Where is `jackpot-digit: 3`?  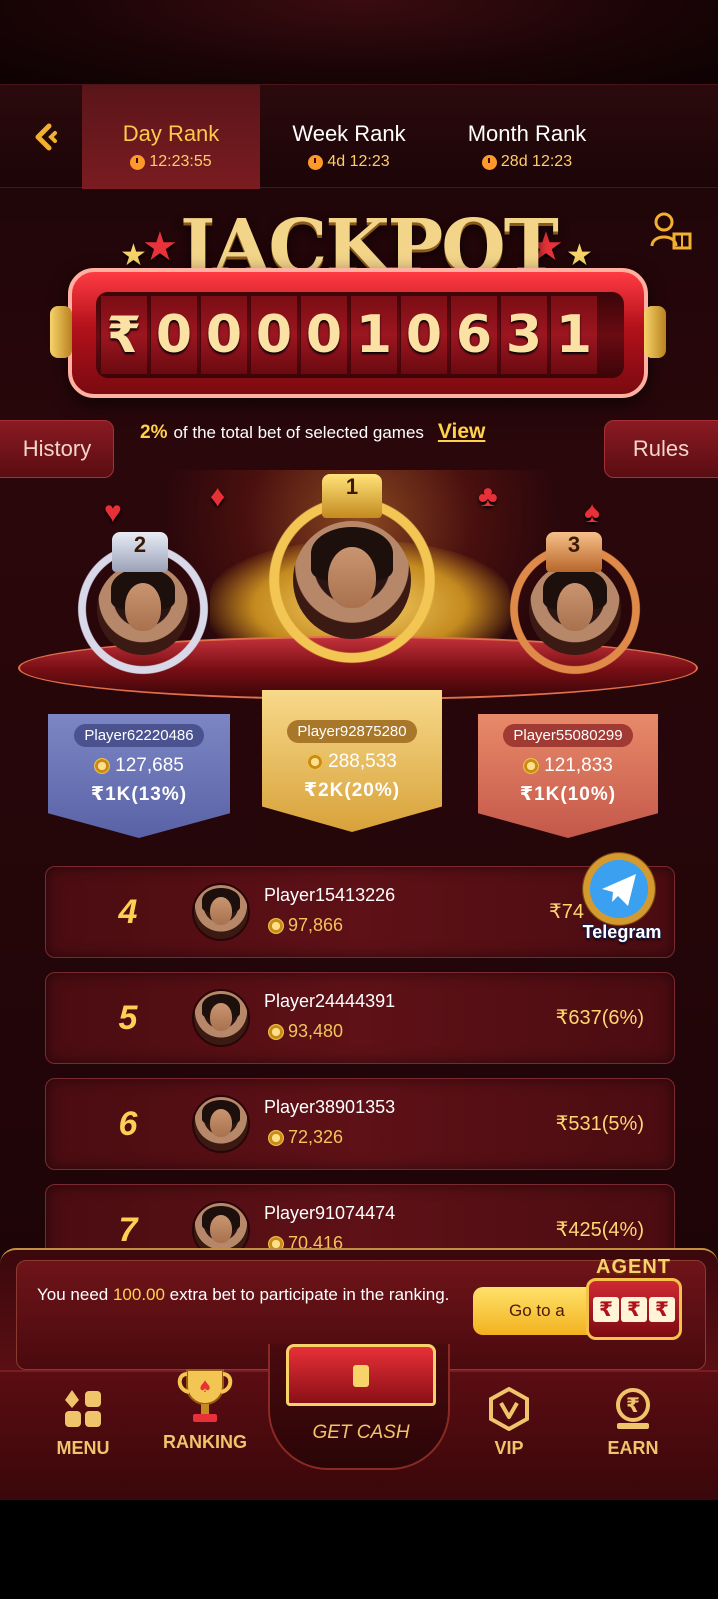
jackpot-digit: 3 is located at coordinates (523, 335).